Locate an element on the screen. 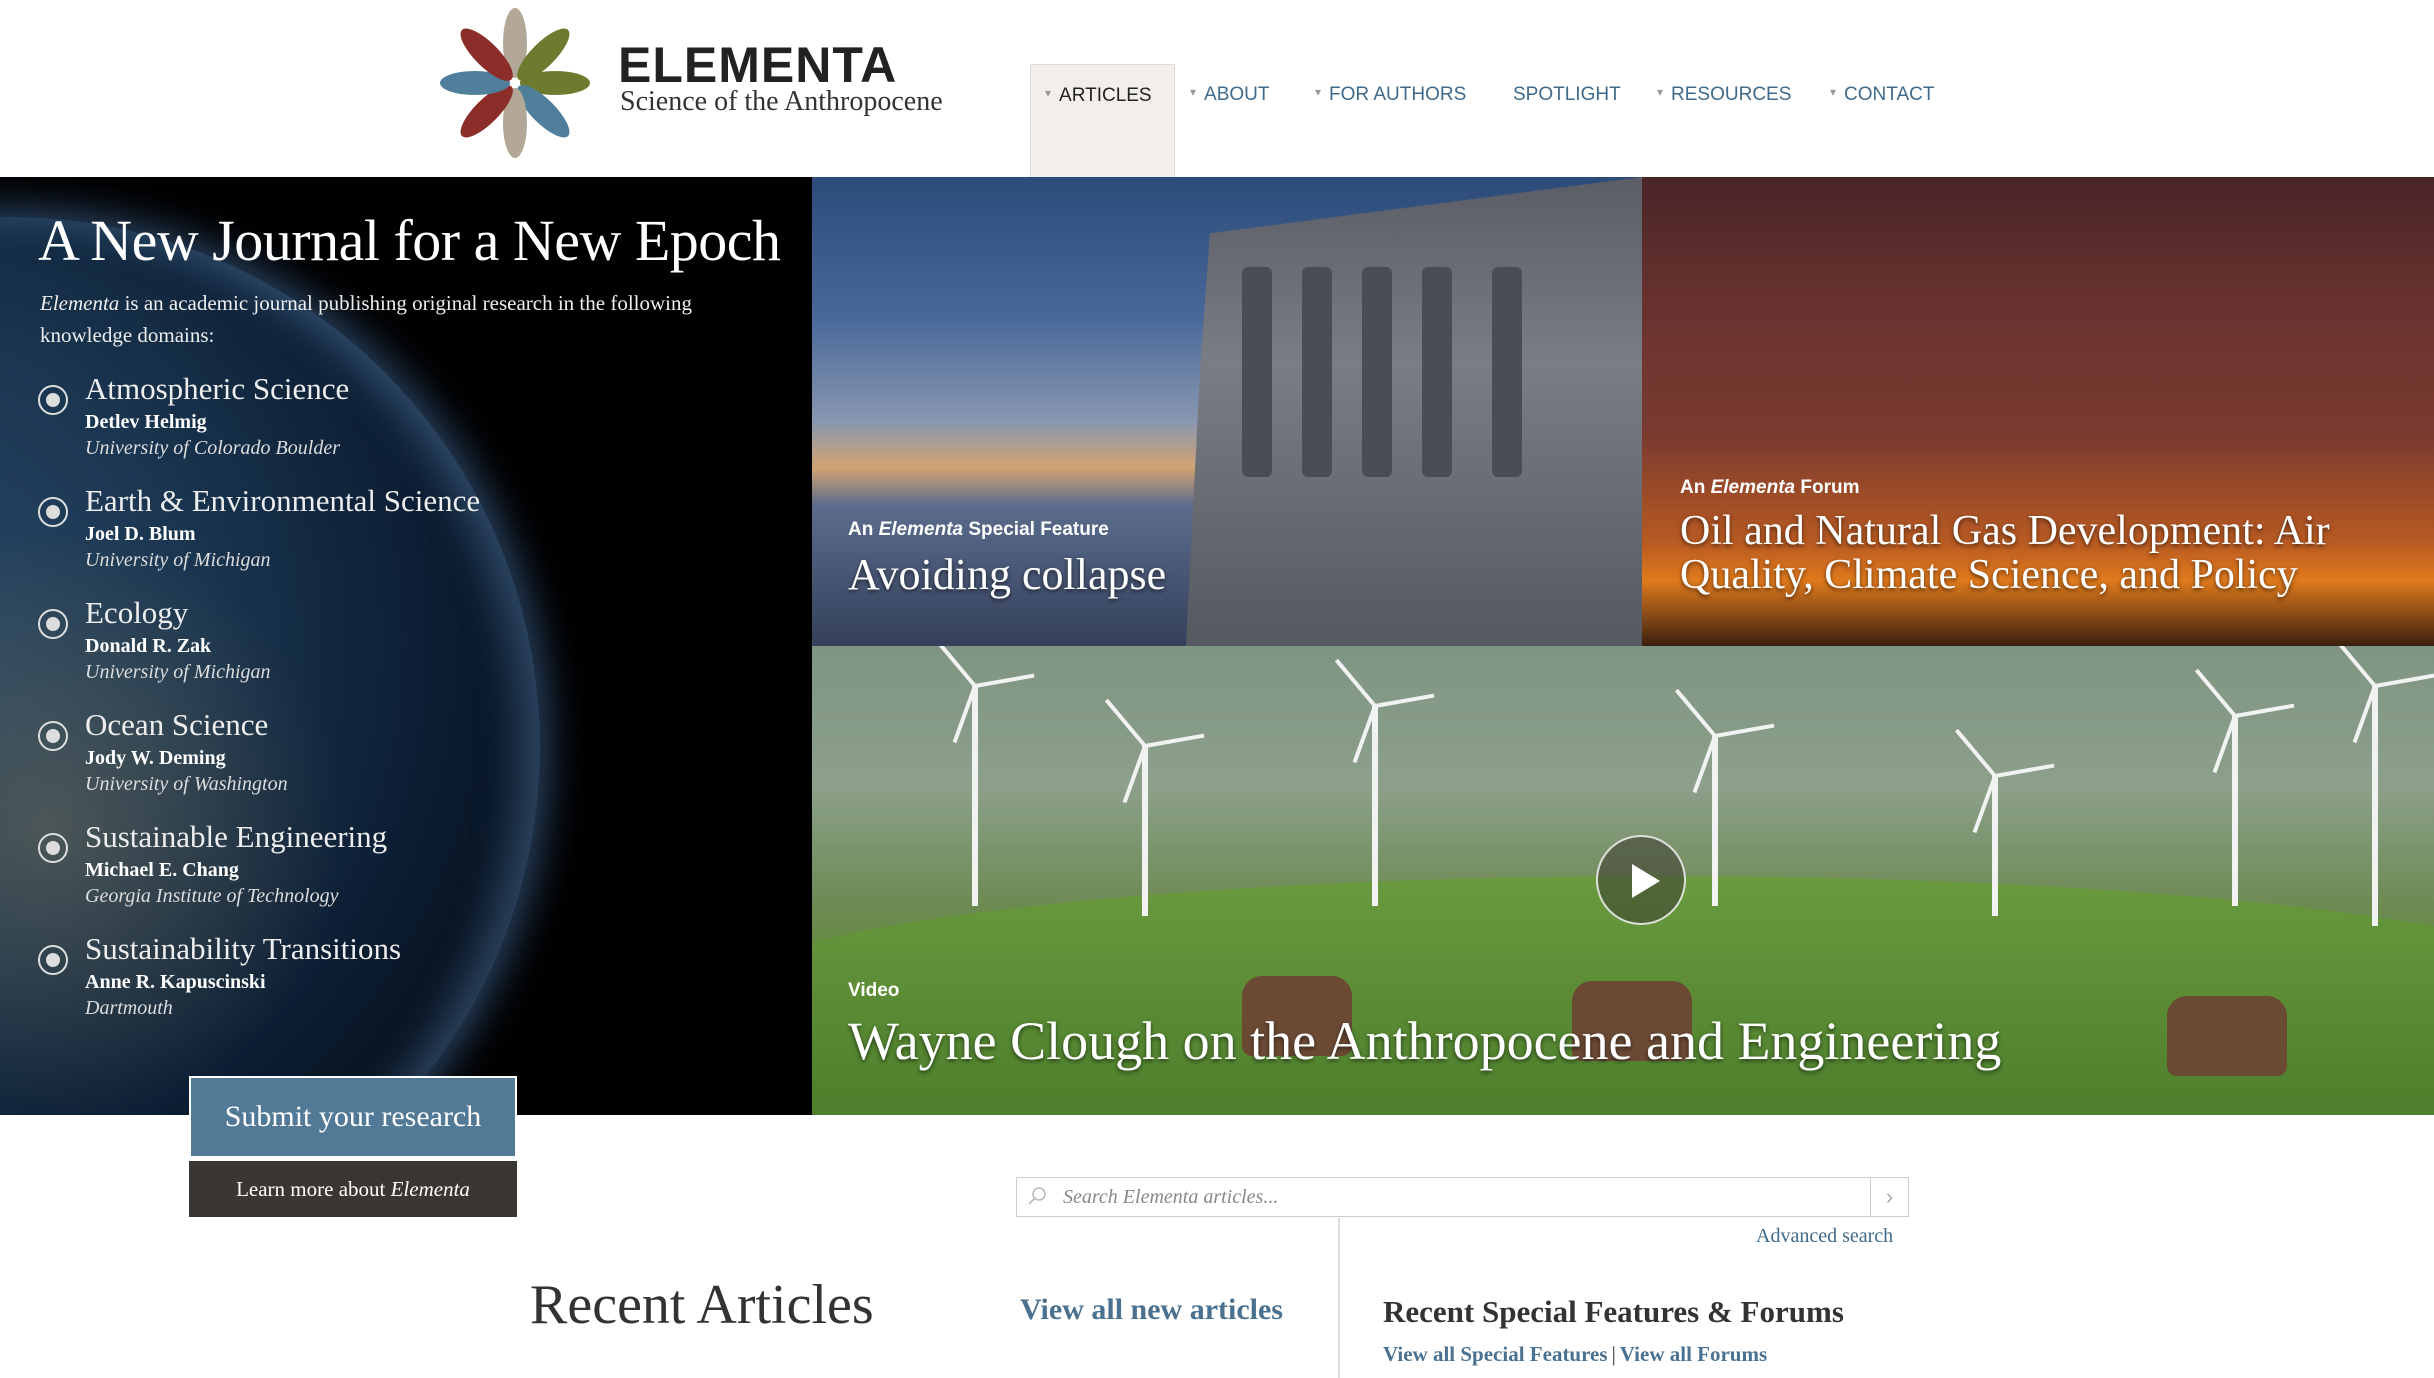 The width and height of the screenshot is (2434, 1378). nav-articles: ▾ ARTICLES is located at coordinates (1102, 120).